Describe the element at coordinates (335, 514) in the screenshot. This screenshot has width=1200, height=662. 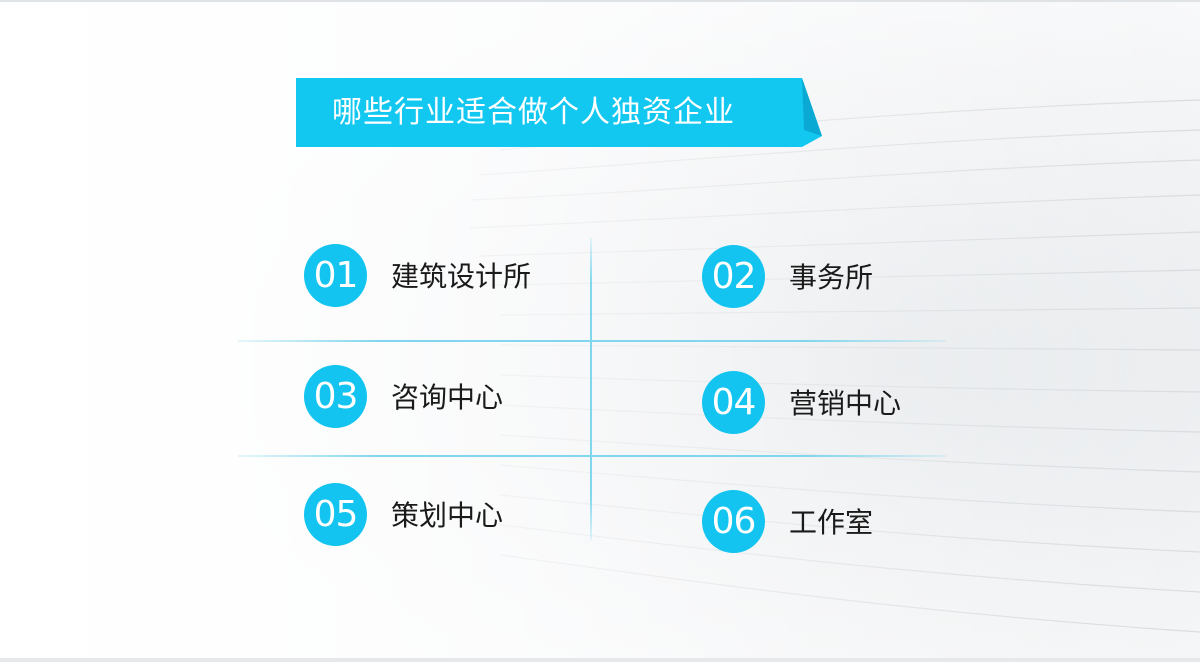
I see `item-number-badge: 05` at that location.